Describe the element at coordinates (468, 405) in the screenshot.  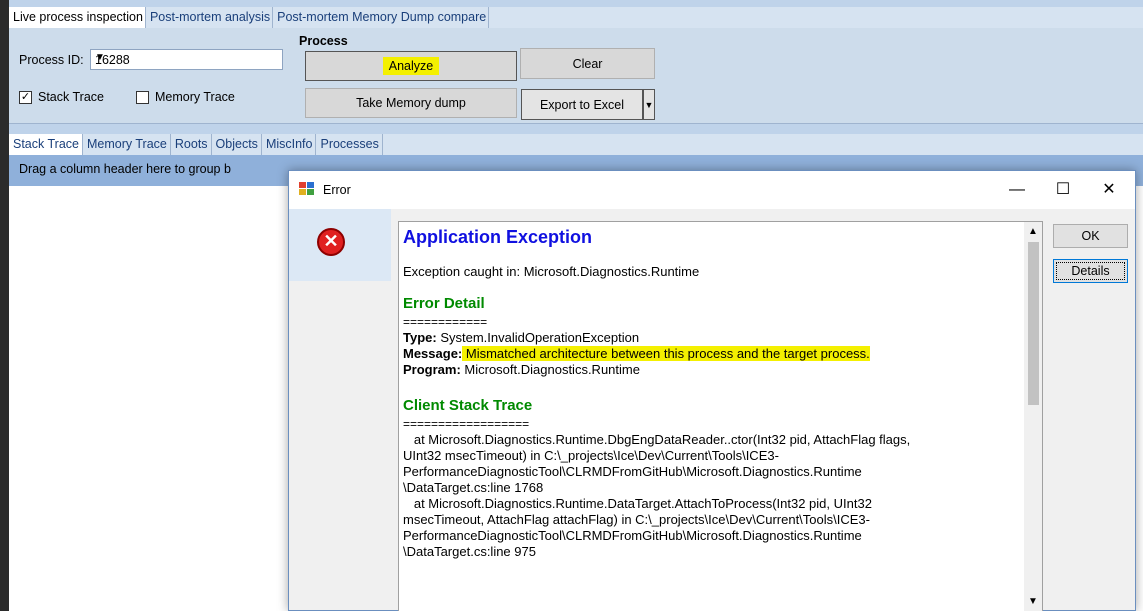
I see `client-stack-trace-heading: Client Stack Trace` at that location.